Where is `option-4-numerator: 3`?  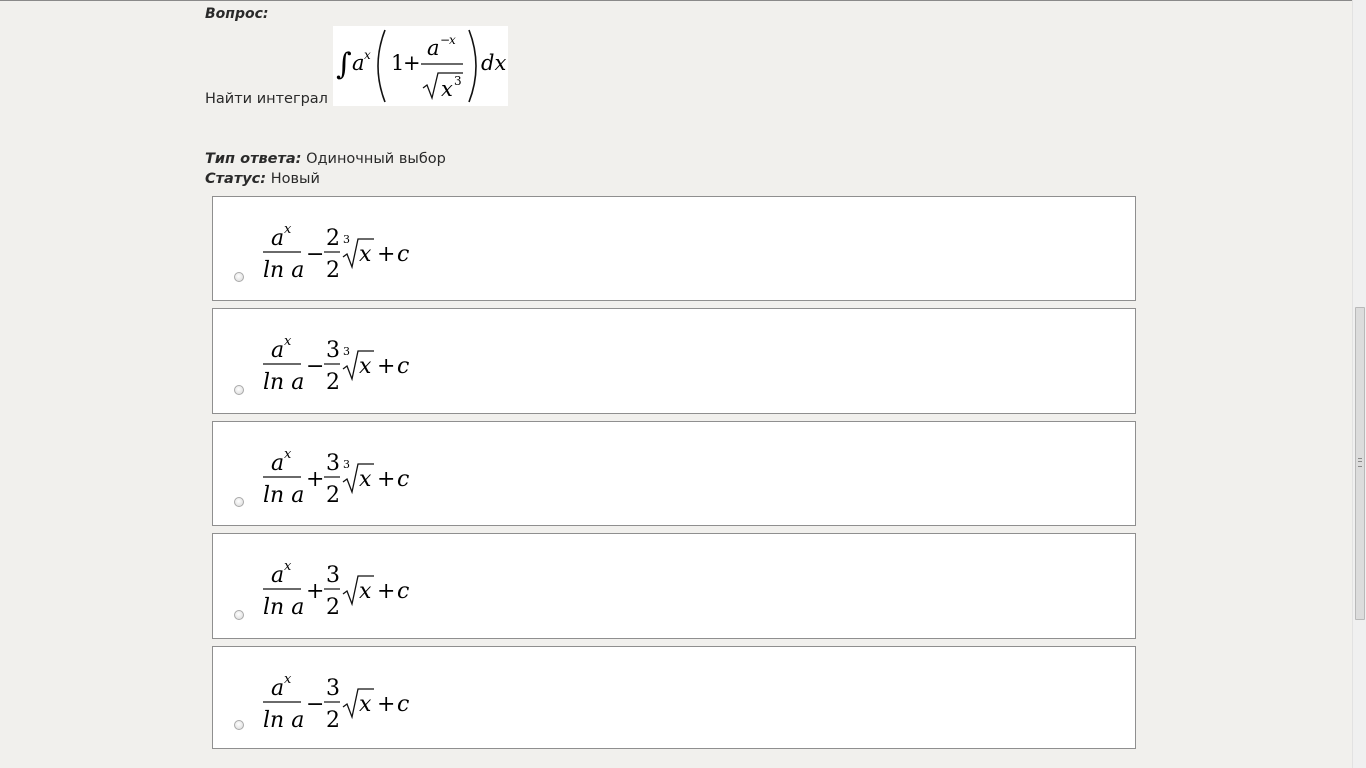
option-4-numerator: 3 is located at coordinates (333, 575).